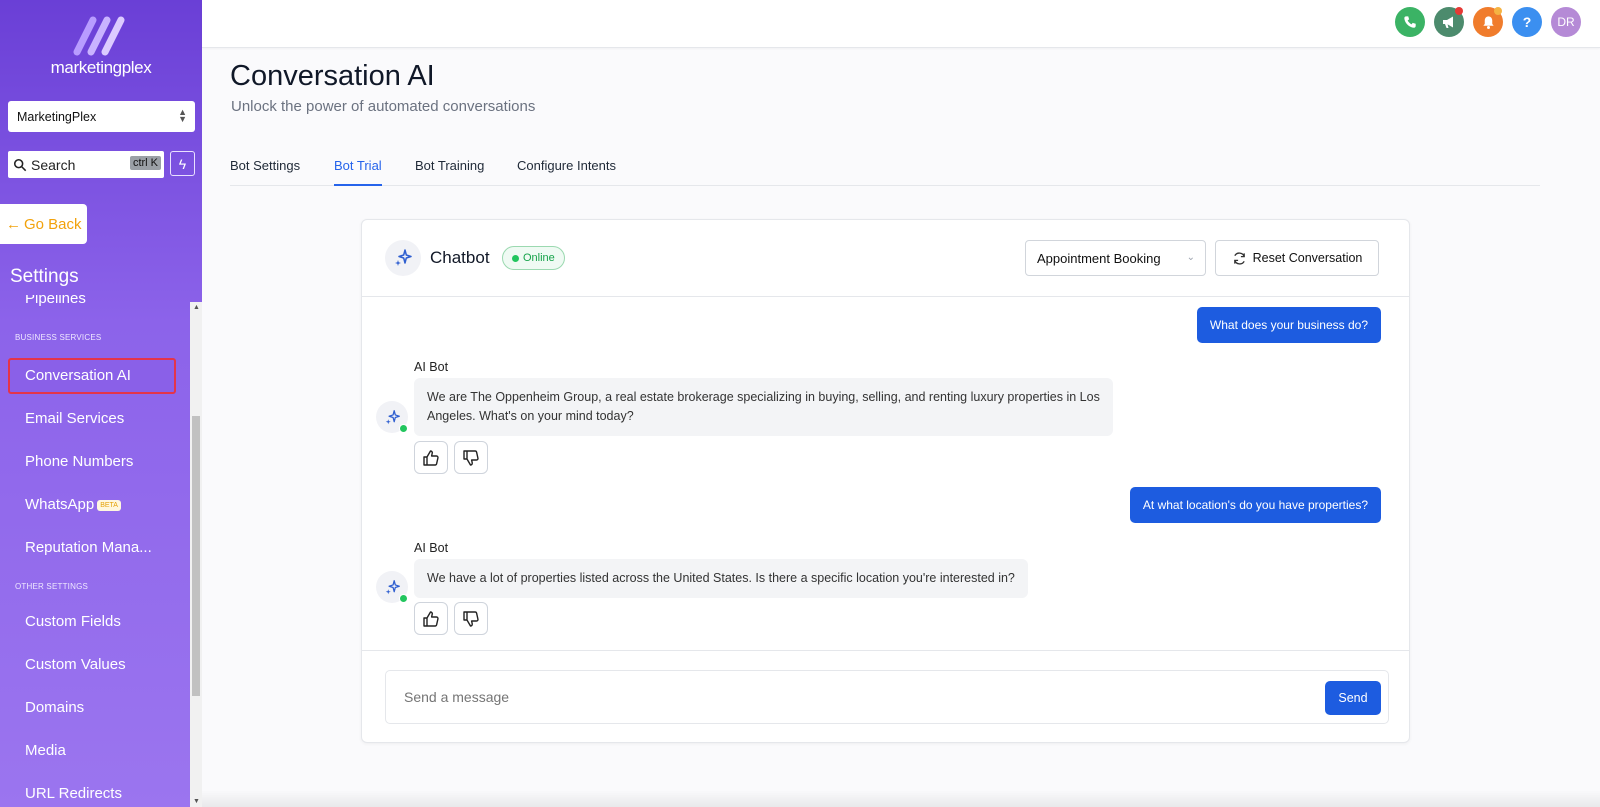  I want to click on reset-conversation-button: Reset Conversation, so click(1297, 258).